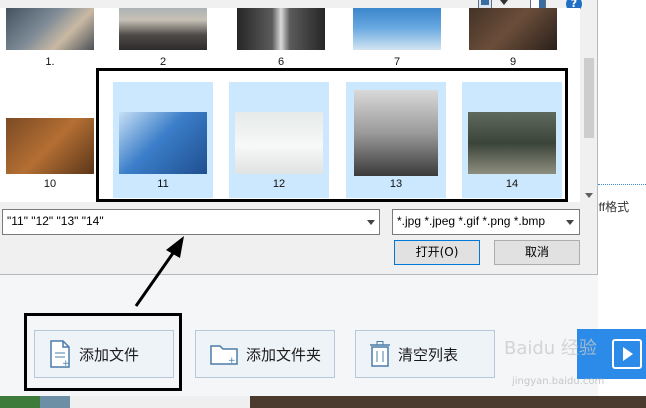 The height and width of the screenshot is (408, 646). What do you see at coordinates (589, 98) in the screenshot?
I see `scrollbar-thumb` at bounding box center [589, 98].